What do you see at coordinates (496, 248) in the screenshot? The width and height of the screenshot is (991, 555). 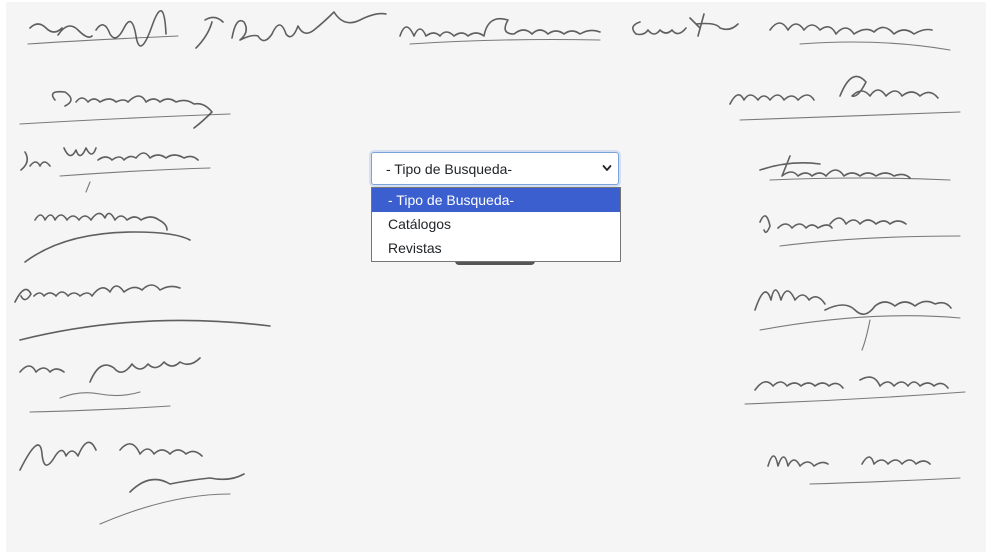 I see `option-revistas: Revistas` at bounding box center [496, 248].